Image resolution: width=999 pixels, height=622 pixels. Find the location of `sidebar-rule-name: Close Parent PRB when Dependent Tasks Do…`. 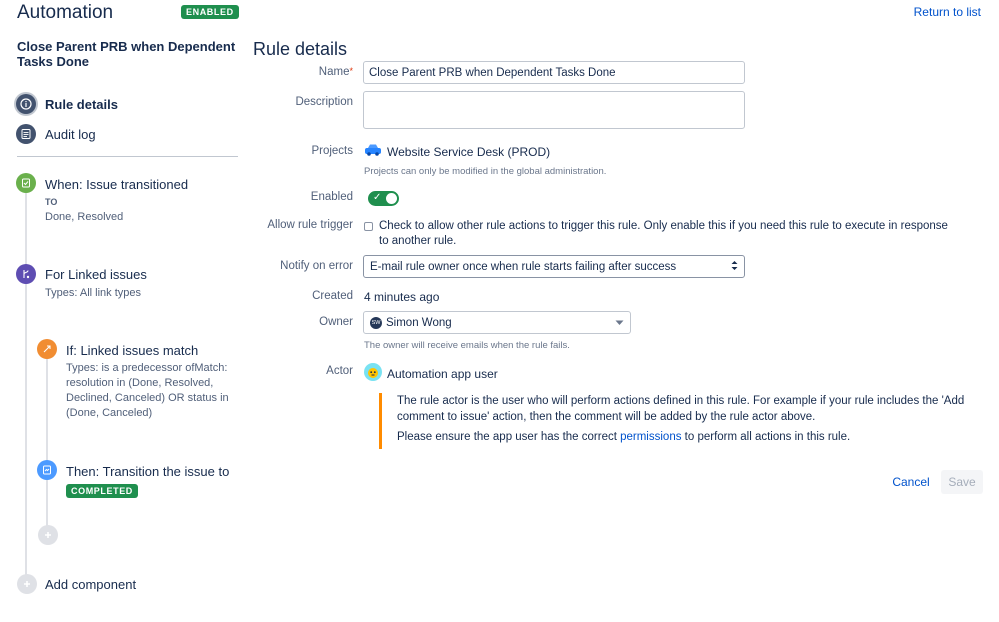

sidebar-rule-name: Close Parent PRB when Dependent Tasks Do… is located at coordinates (126, 54).